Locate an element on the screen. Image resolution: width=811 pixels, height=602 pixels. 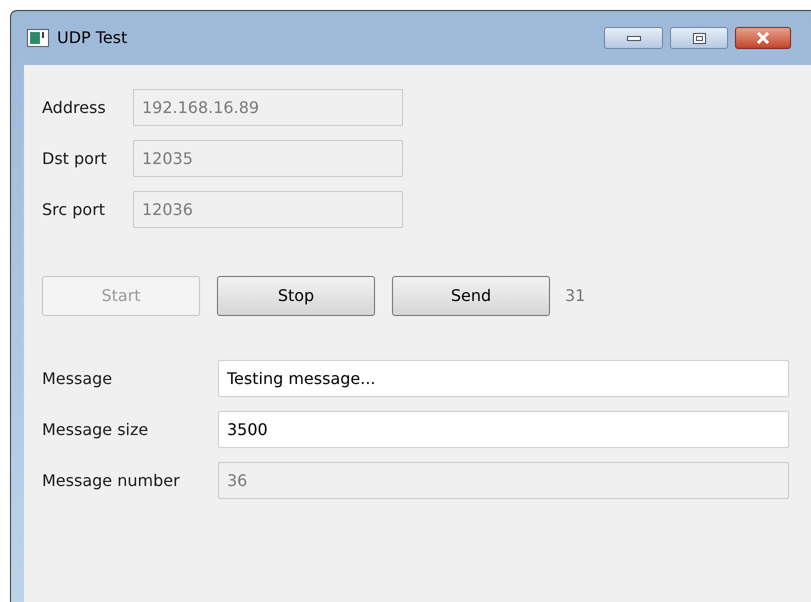
push-button: Send is located at coordinates (471, 296).